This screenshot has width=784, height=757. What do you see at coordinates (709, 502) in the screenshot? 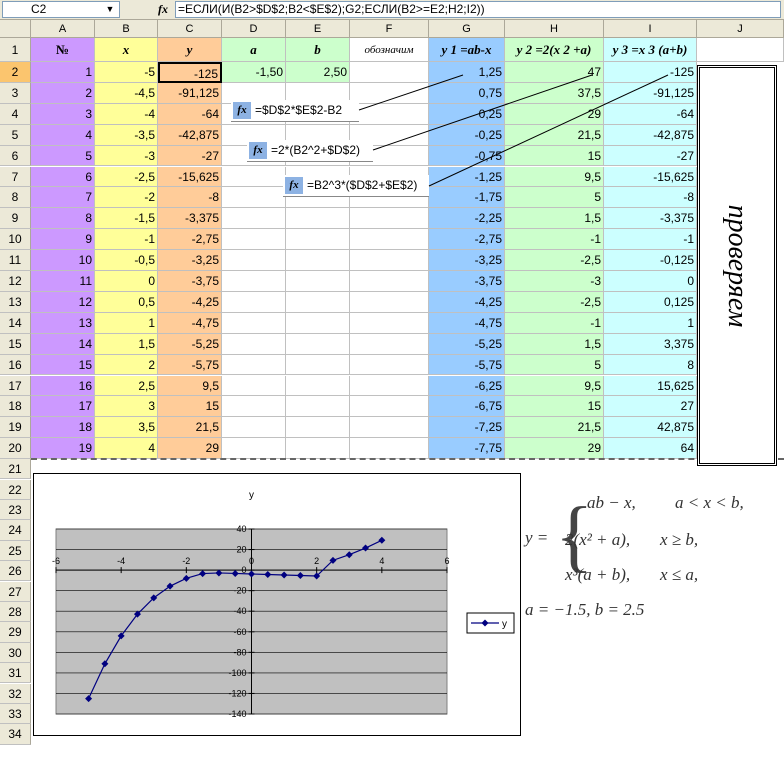
I see `case1-cond: a < x < b,` at bounding box center [709, 502].